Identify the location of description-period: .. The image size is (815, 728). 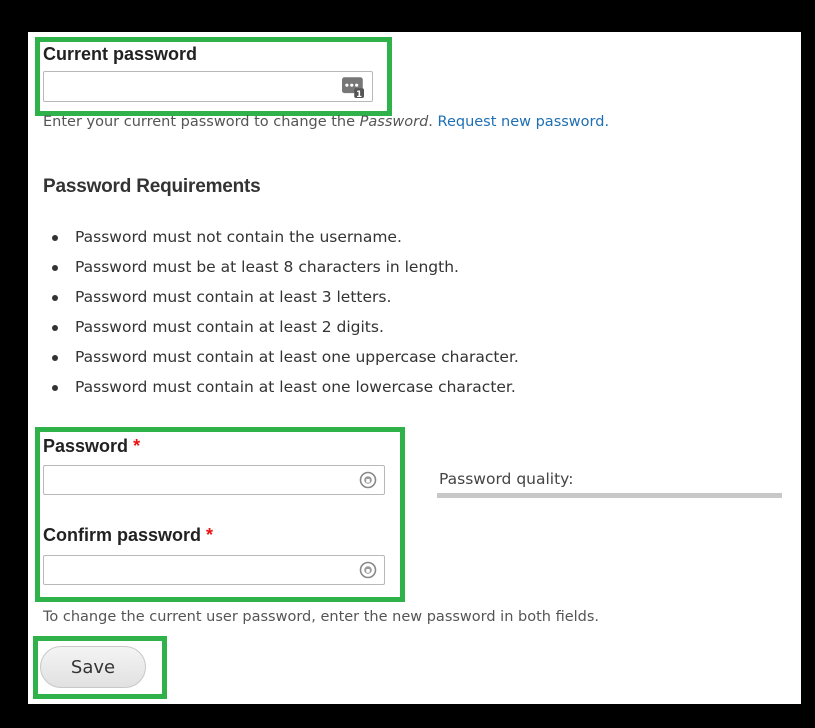
(433, 122).